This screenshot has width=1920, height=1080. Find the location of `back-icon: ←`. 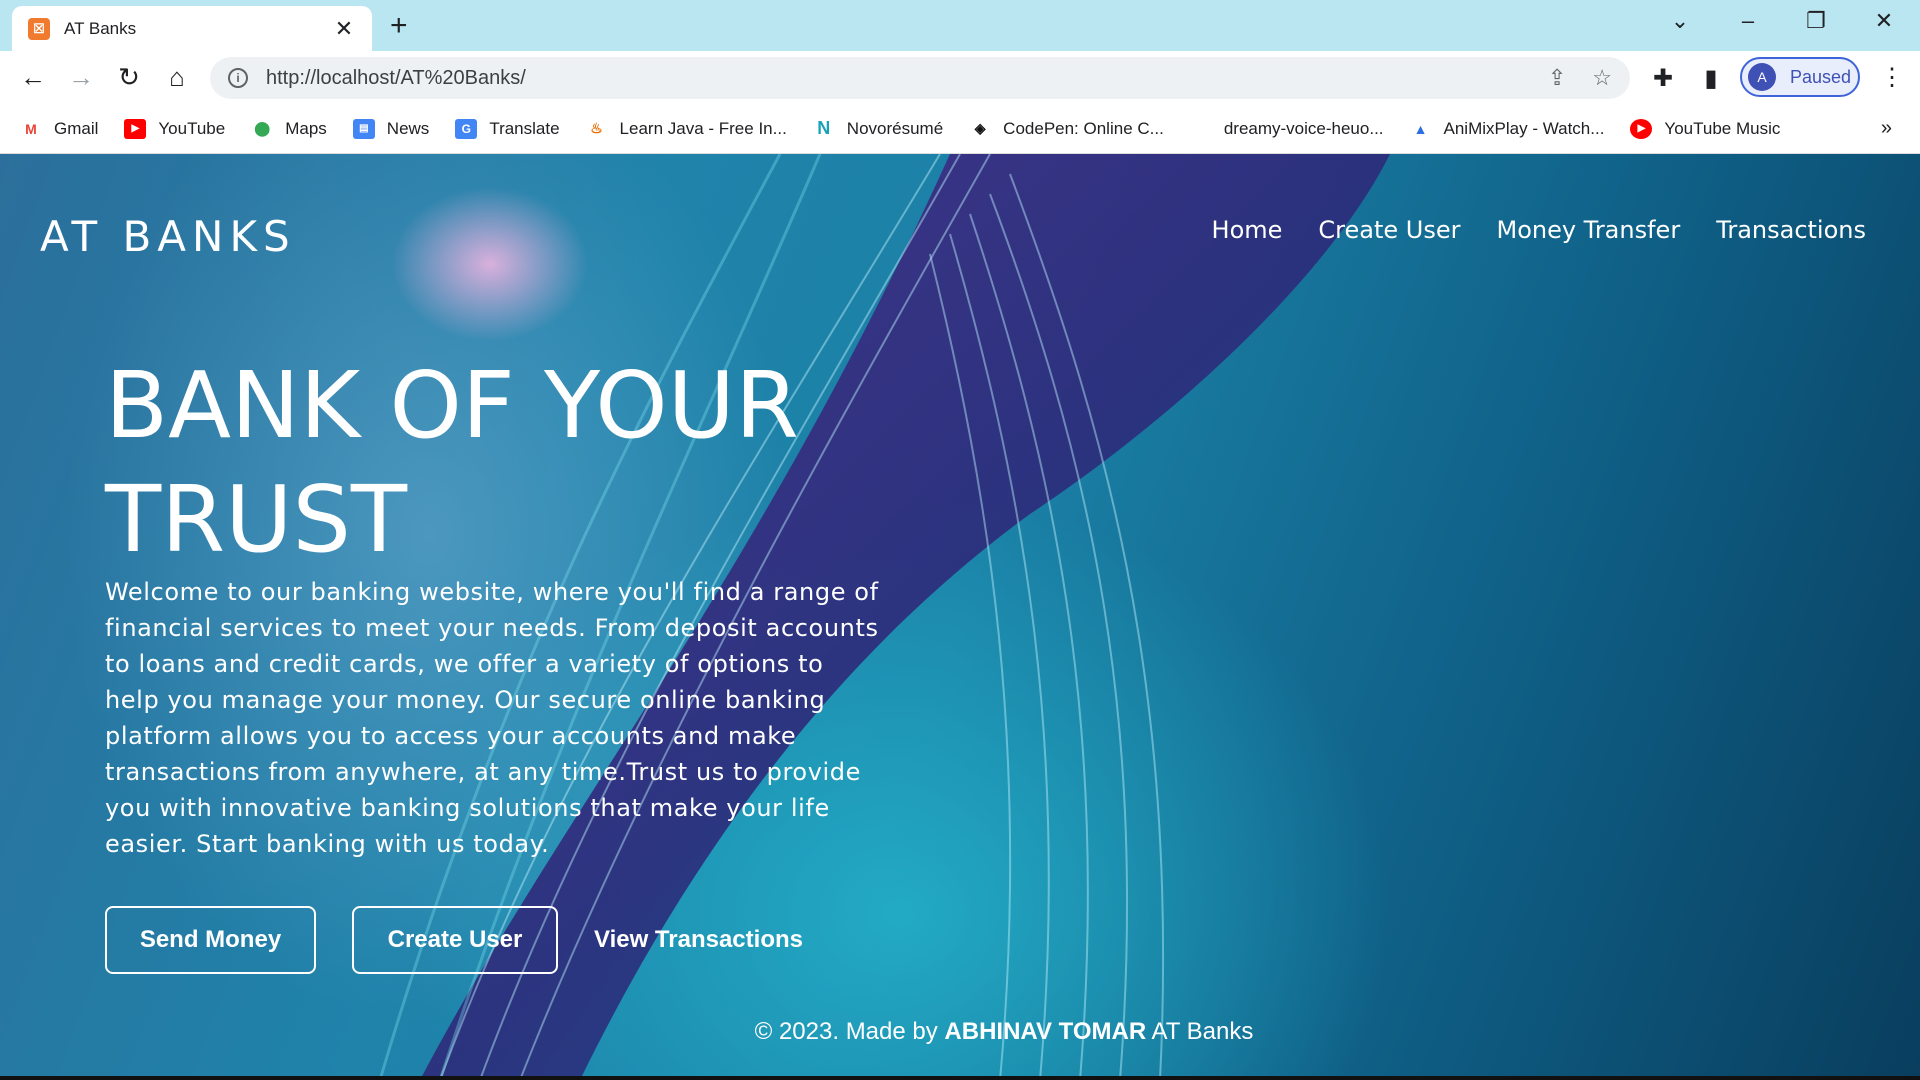

back-icon: ← is located at coordinates (33, 78).